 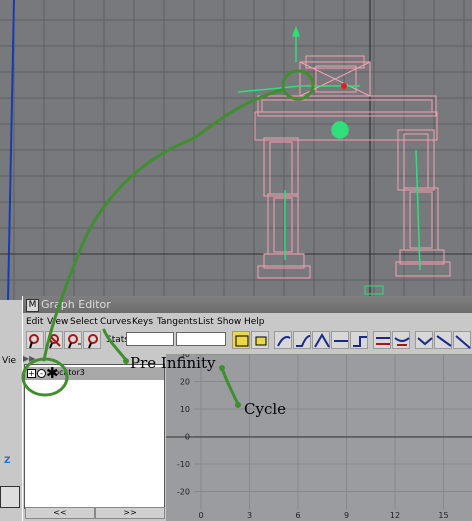 What do you see at coordinates (35, 340) in the screenshot?
I see `move-key-icon` at bounding box center [35, 340].